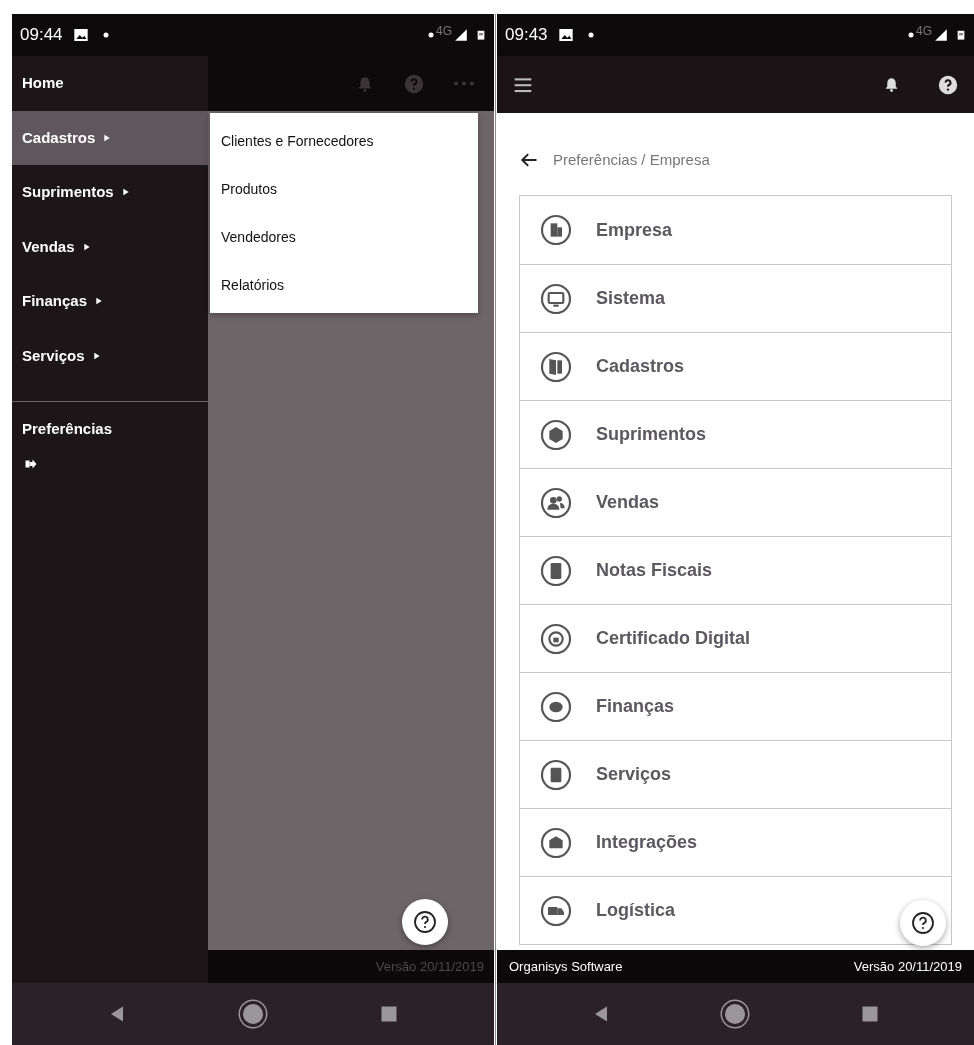 This screenshot has height=1045, width=974. I want to click on list-item-label: Serviços, so click(634, 774).